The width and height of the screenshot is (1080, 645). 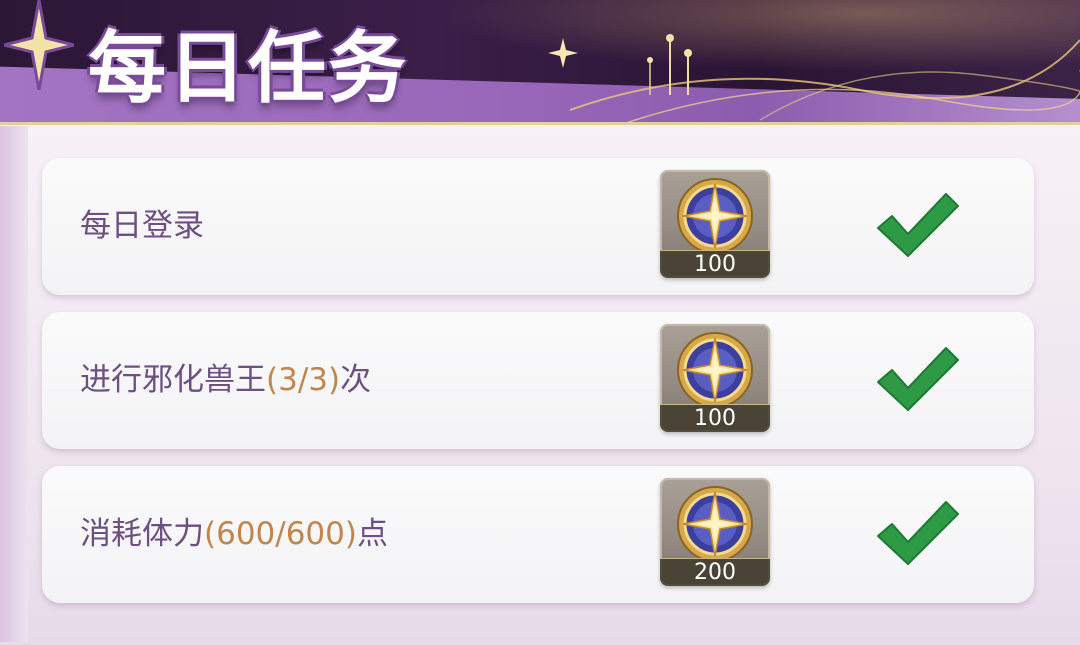 I want to click on reward-slot: 200, so click(x=715, y=532).